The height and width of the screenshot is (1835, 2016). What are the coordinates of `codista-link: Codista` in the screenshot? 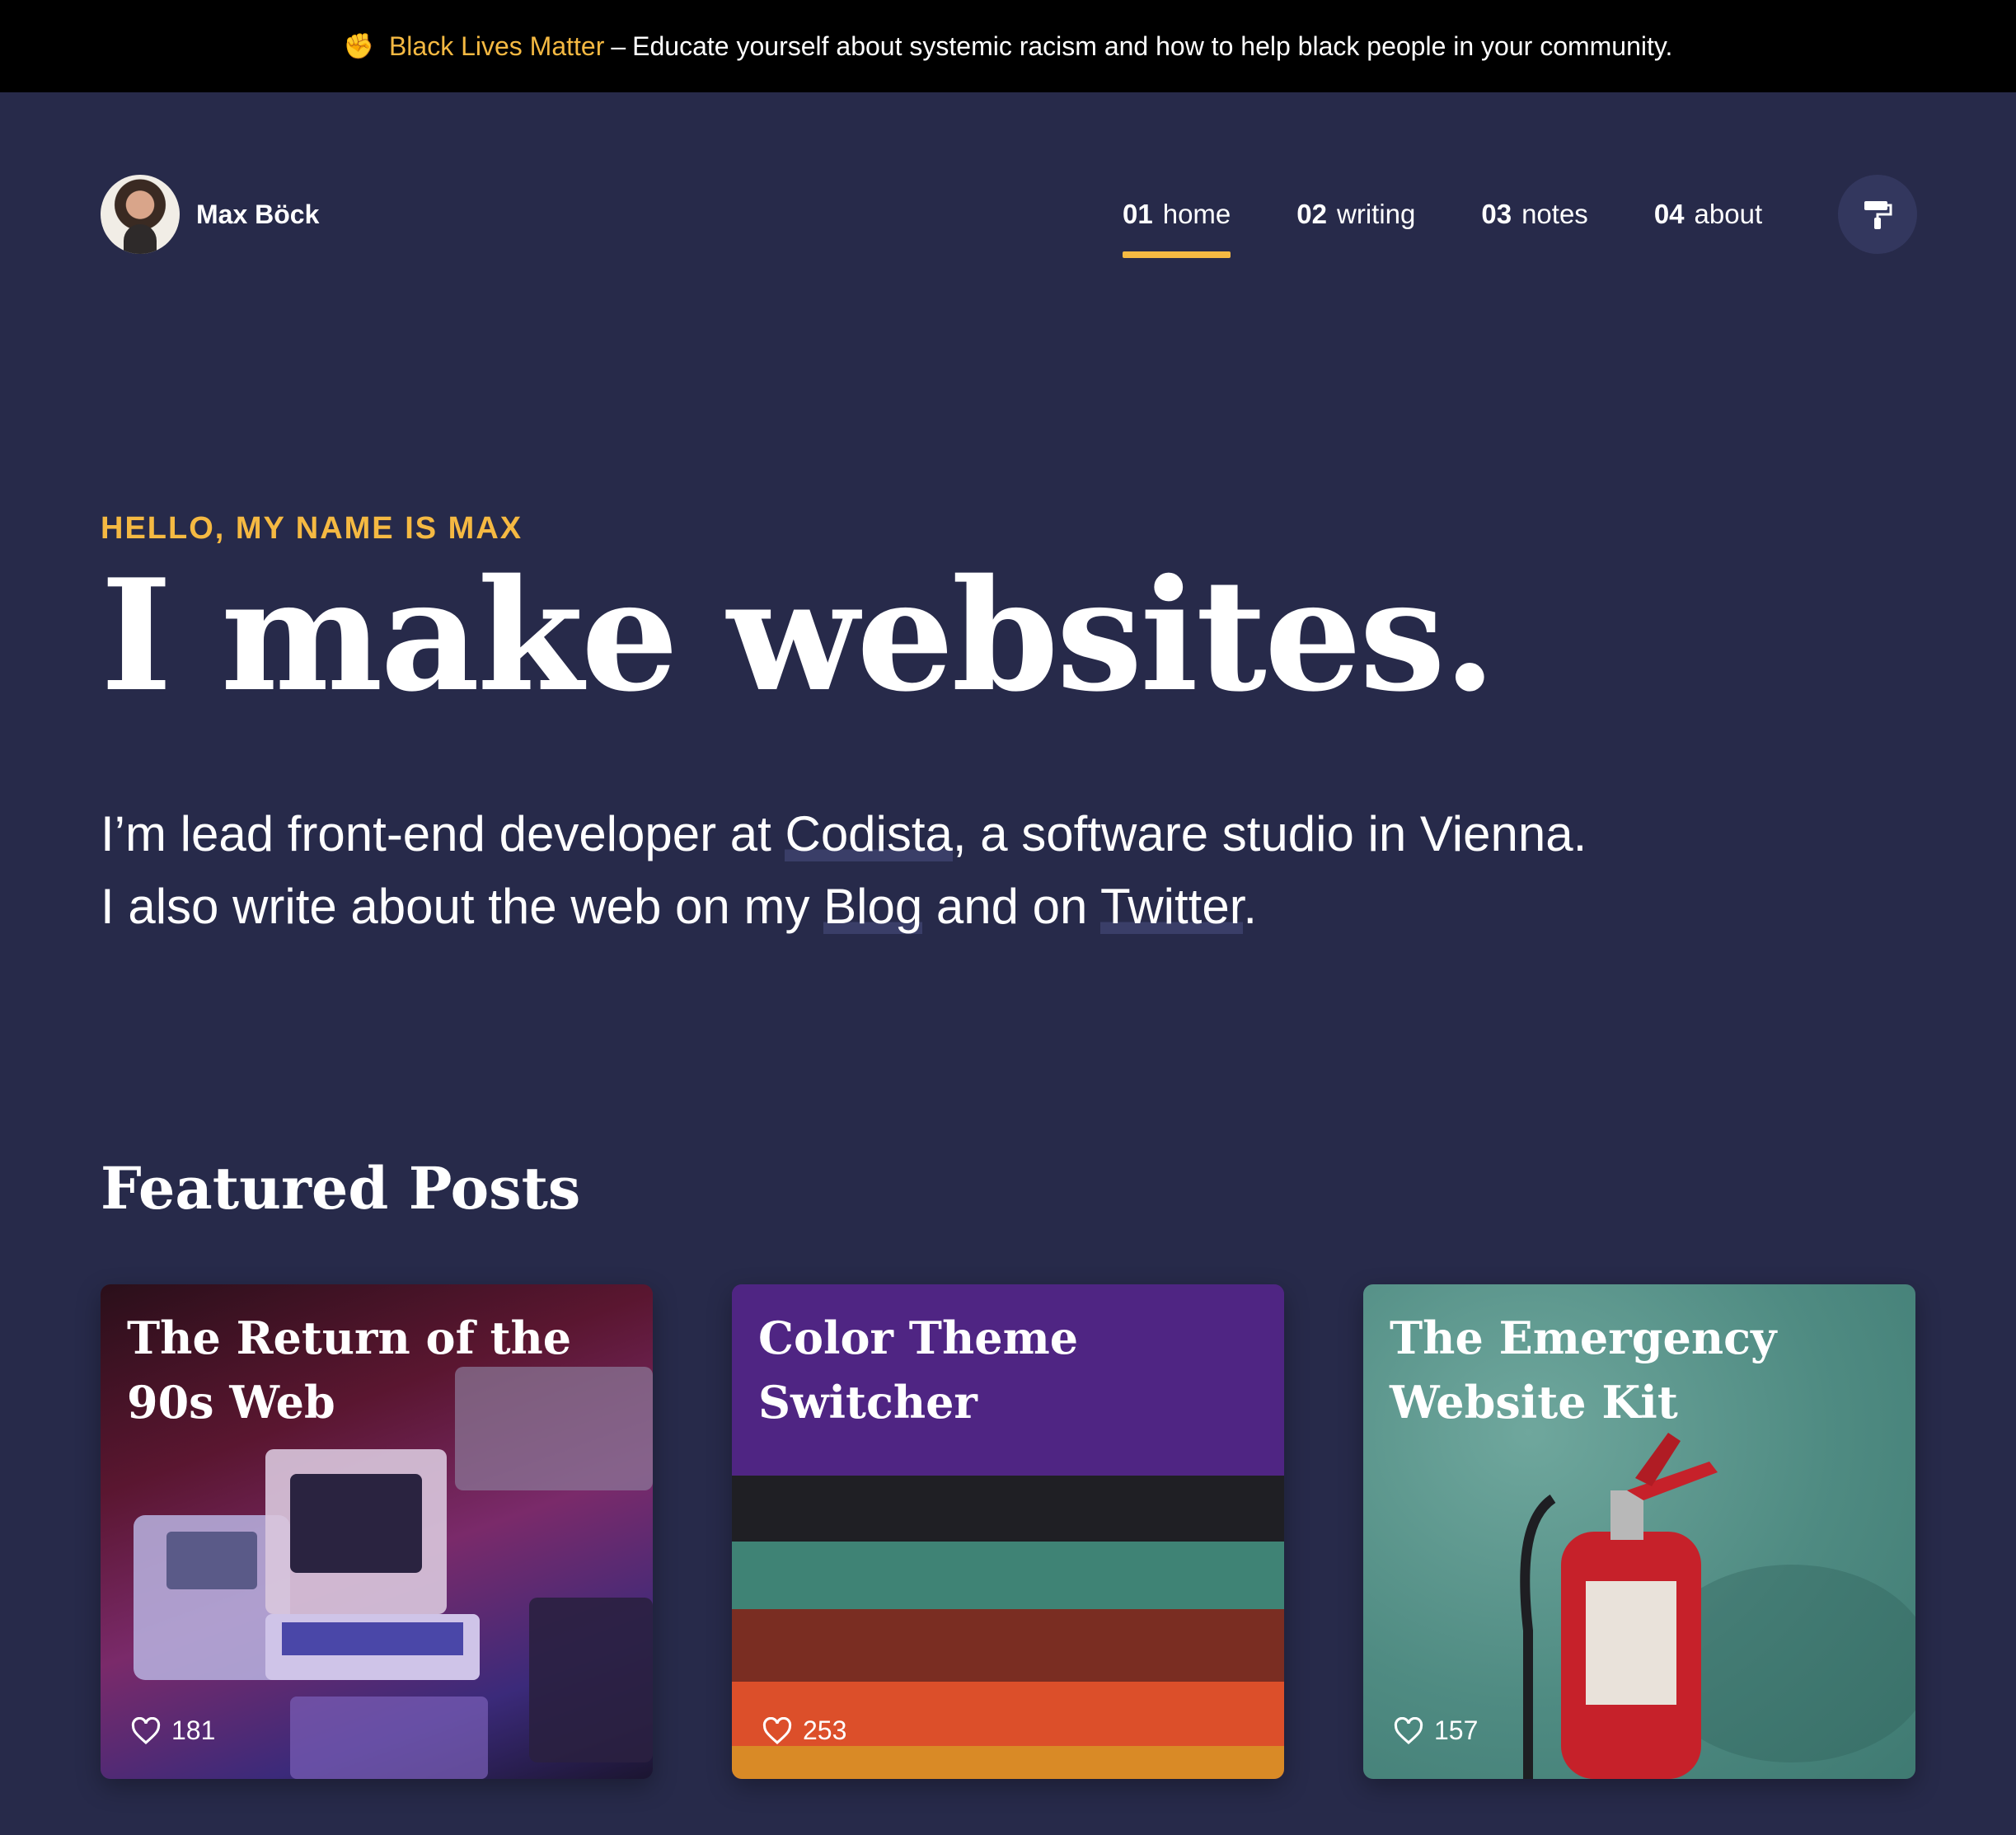 It's located at (869, 834).